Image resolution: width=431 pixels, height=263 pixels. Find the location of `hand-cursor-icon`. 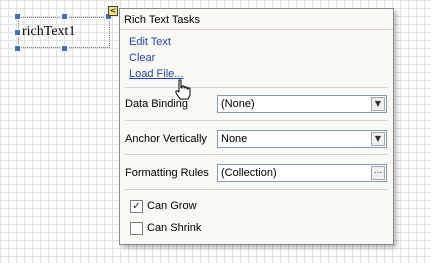

hand-cursor-icon is located at coordinates (183, 89).